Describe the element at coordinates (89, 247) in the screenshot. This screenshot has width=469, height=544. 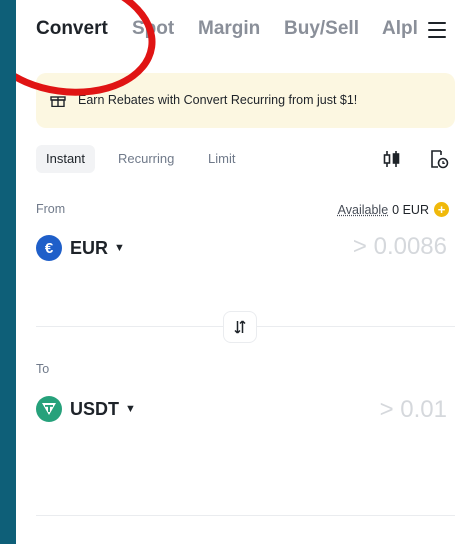
I see `from-coin-name: EUR` at that location.